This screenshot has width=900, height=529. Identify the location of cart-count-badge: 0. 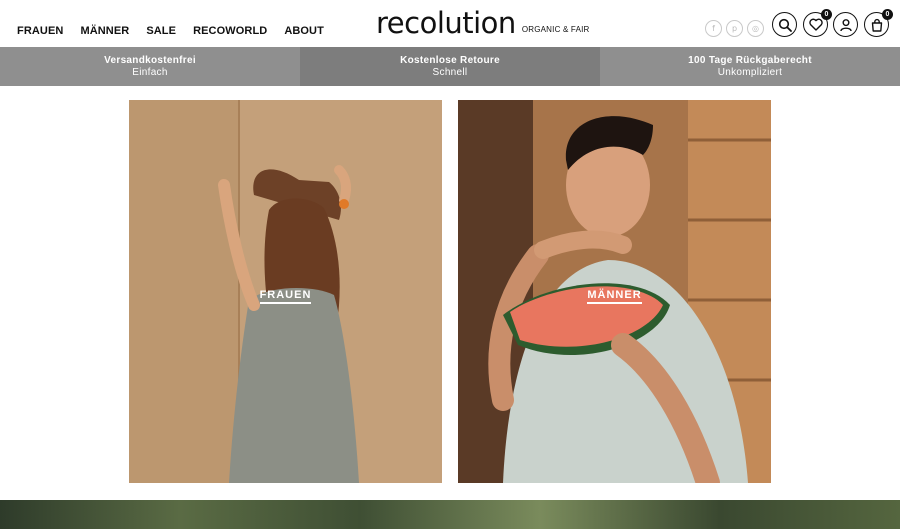
(887, 14).